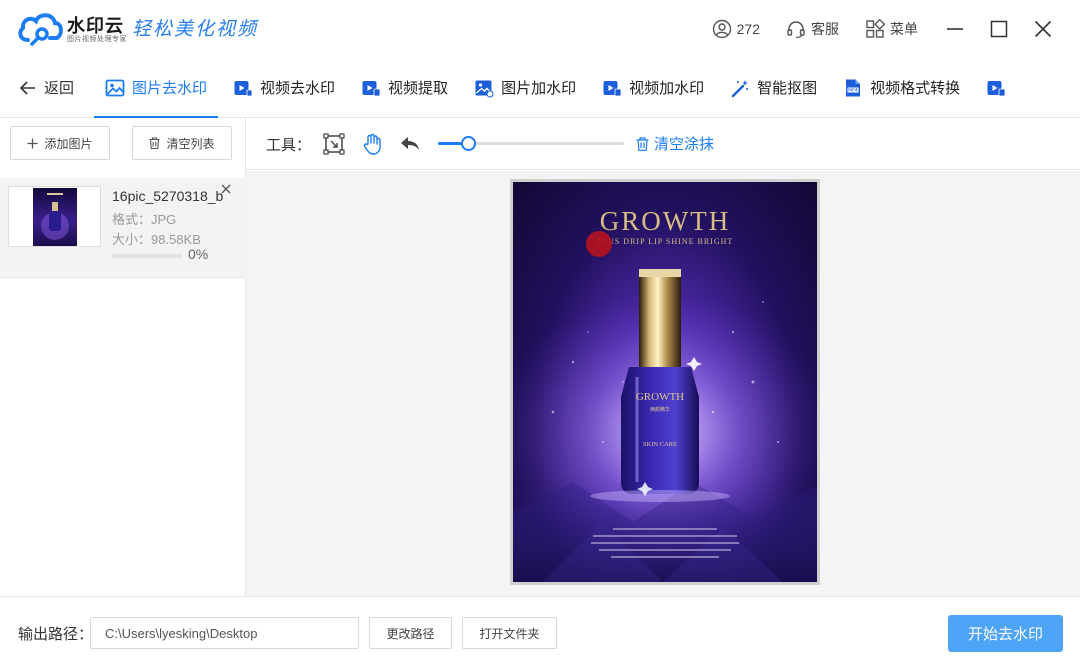 Image resolution: width=1080 pixels, height=663 pixels. Describe the element at coordinates (875, 28) in the screenshot. I see `menu-grid-icon` at that location.